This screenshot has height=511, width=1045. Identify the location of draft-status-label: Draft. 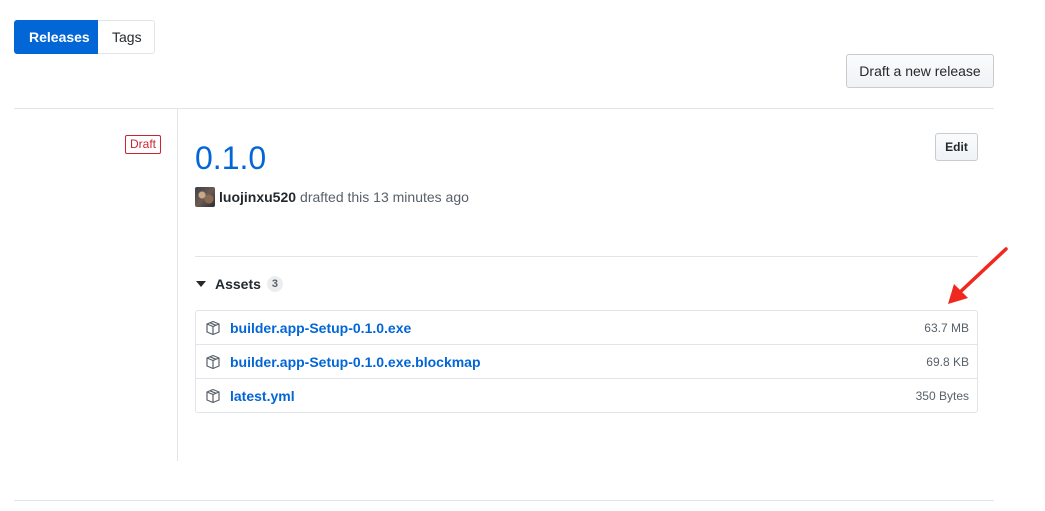
(143, 144).